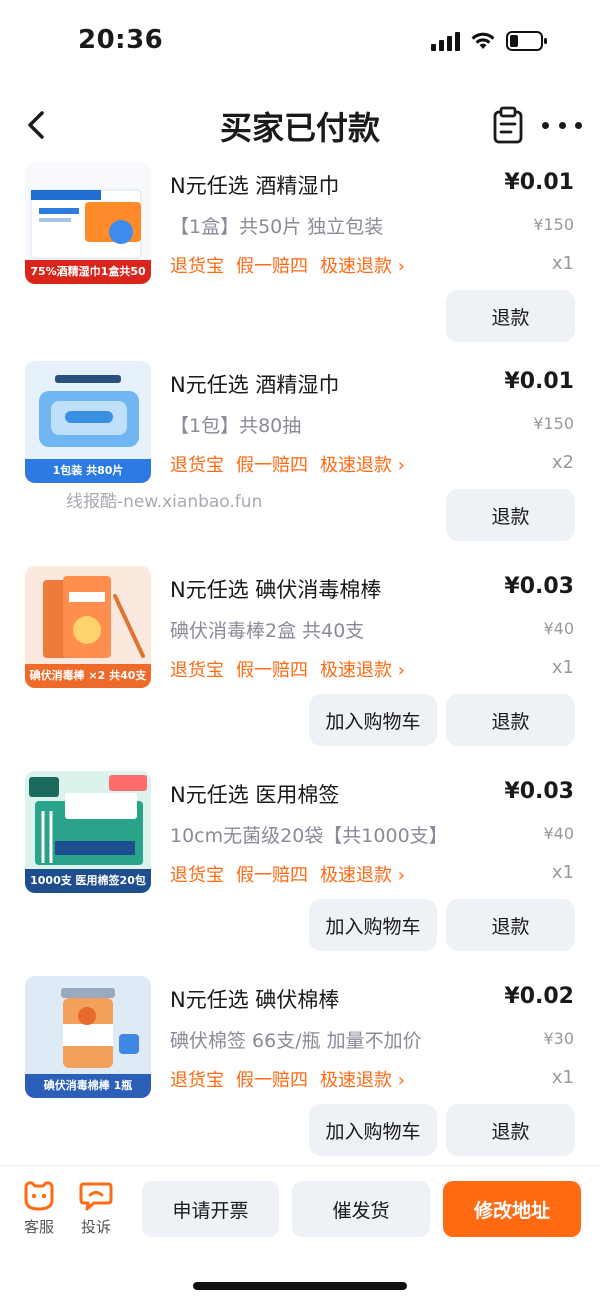 The image size is (600, 1300). I want to click on more-options-button, so click(562, 125).